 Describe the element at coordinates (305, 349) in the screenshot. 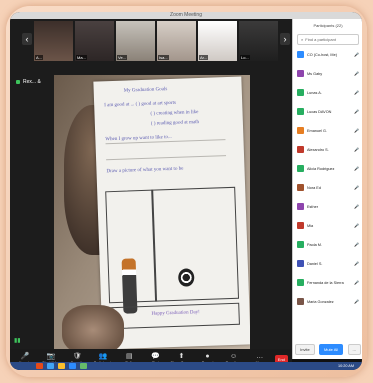

I see `invite-button: Invite` at that location.